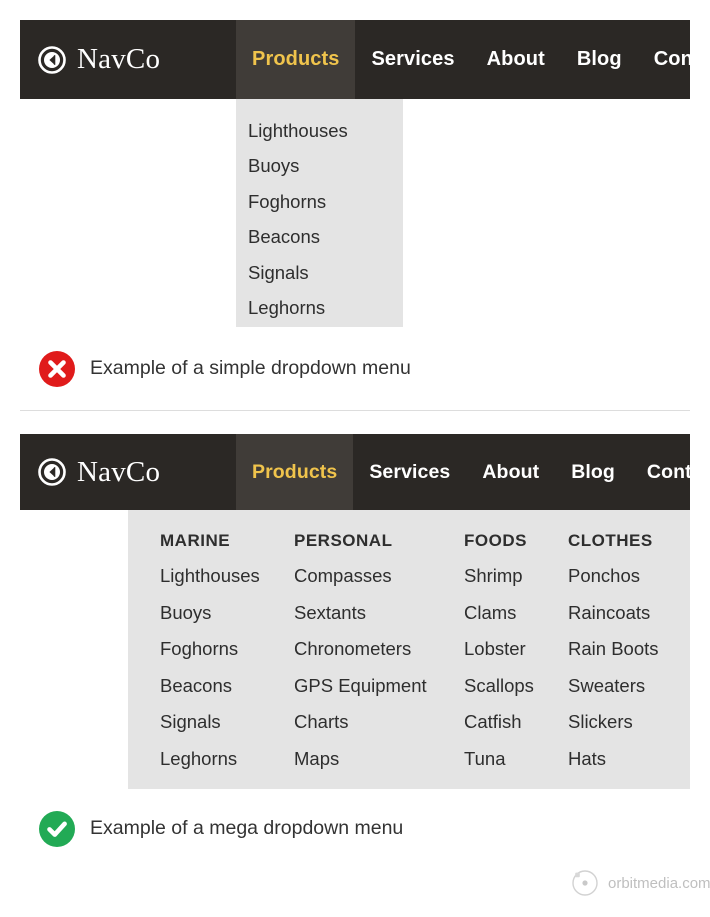 The height and width of the screenshot is (917, 710). I want to click on brand-simple: NavCo, so click(128, 59).